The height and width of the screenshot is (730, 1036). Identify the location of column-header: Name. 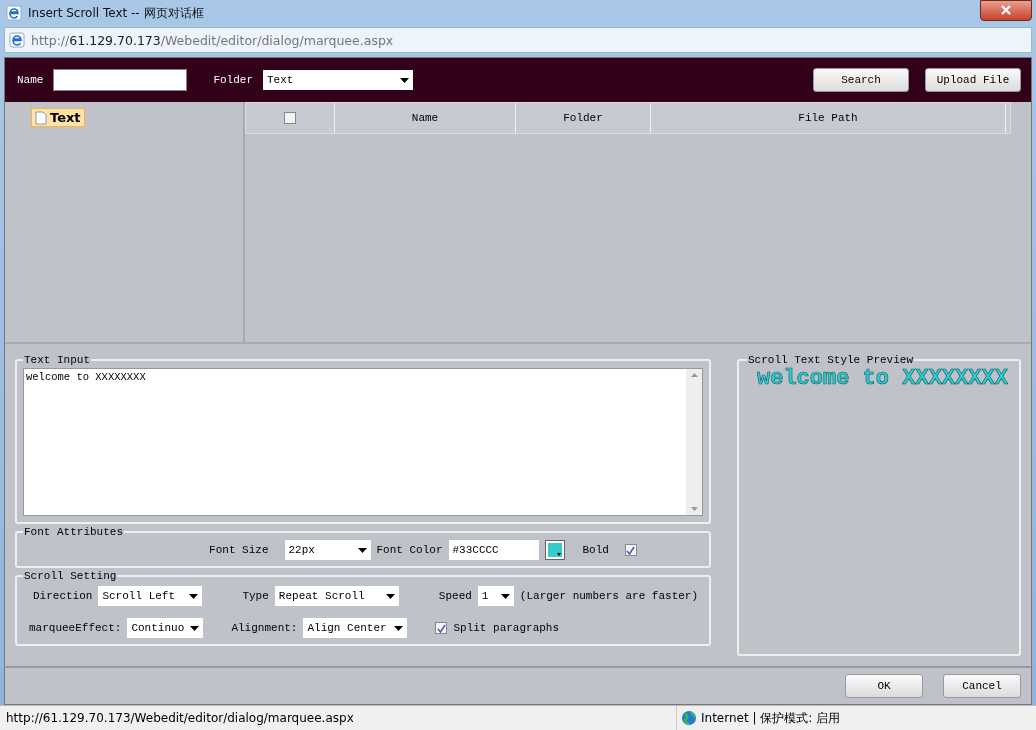
(425, 118).